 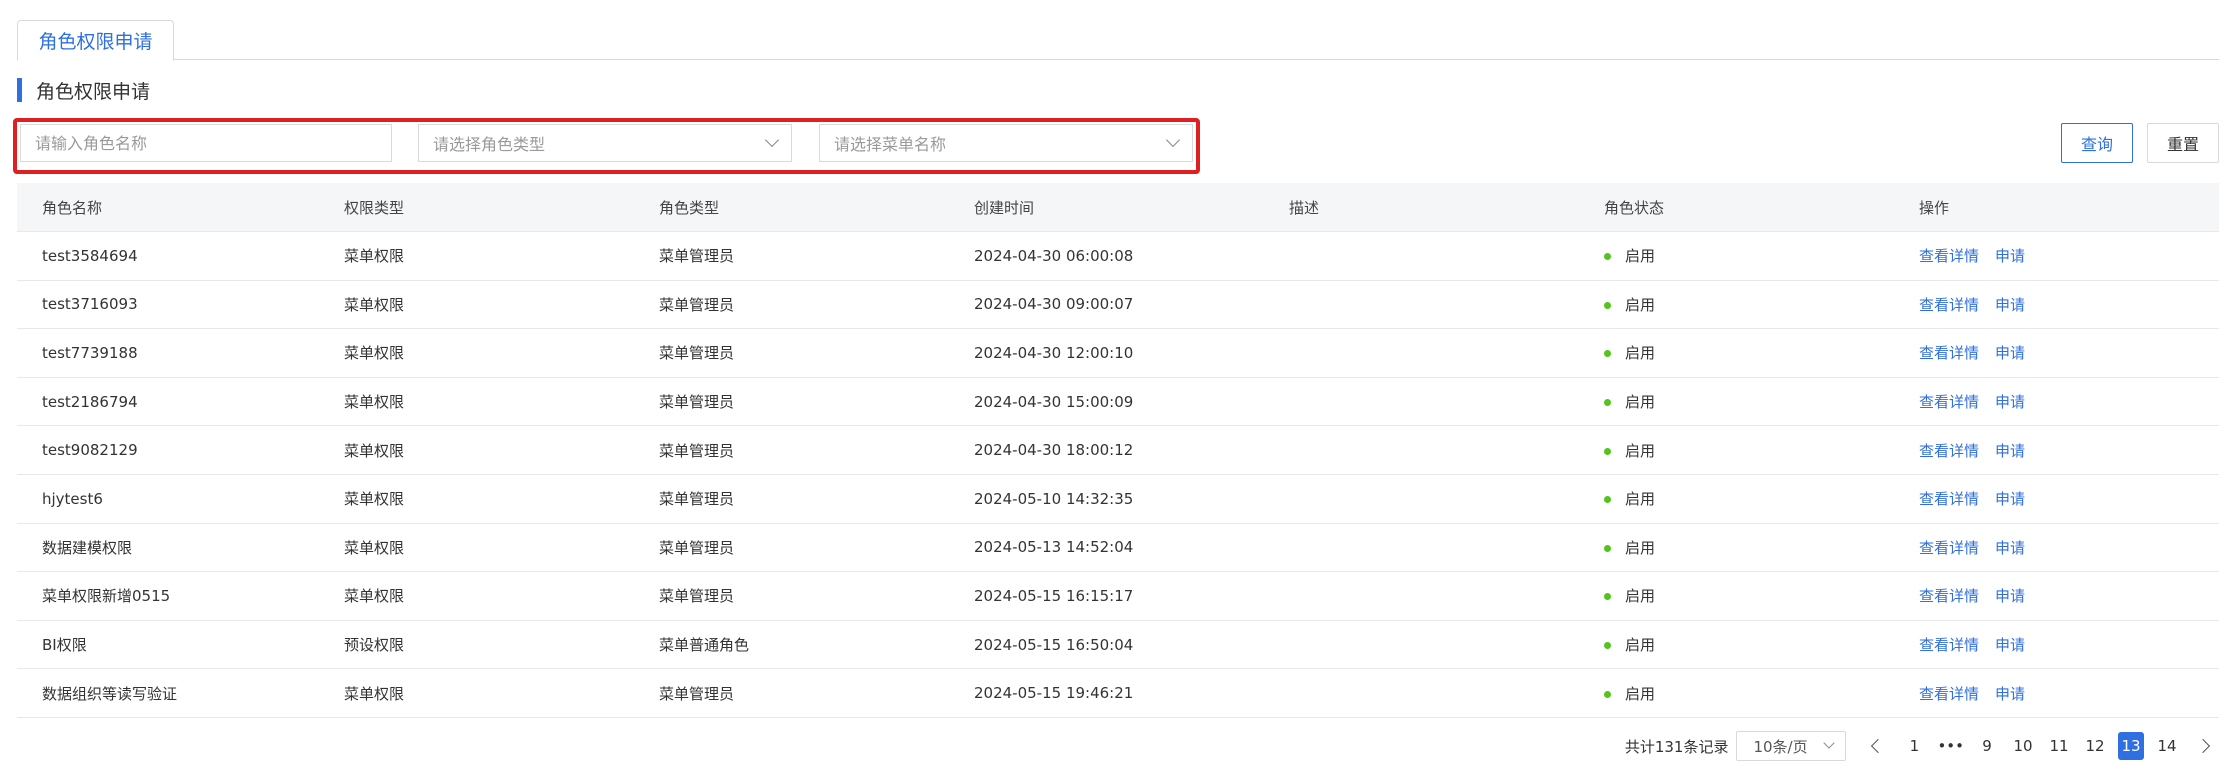 What do you see at coordinates (1676, 746) in the screenshot?
I see `total-records: 共计131条记录` at bounding box center [1676, 746].